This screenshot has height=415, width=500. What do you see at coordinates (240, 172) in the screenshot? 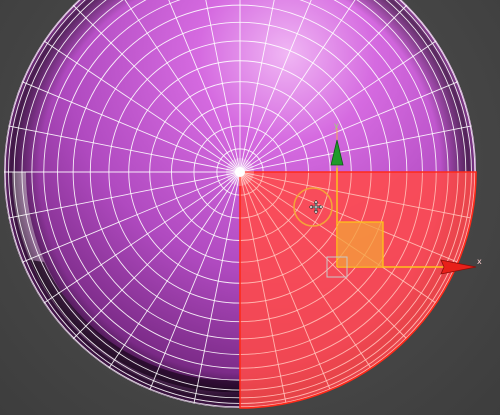
I see `pole-highlight` at bounding box center [240, 172].